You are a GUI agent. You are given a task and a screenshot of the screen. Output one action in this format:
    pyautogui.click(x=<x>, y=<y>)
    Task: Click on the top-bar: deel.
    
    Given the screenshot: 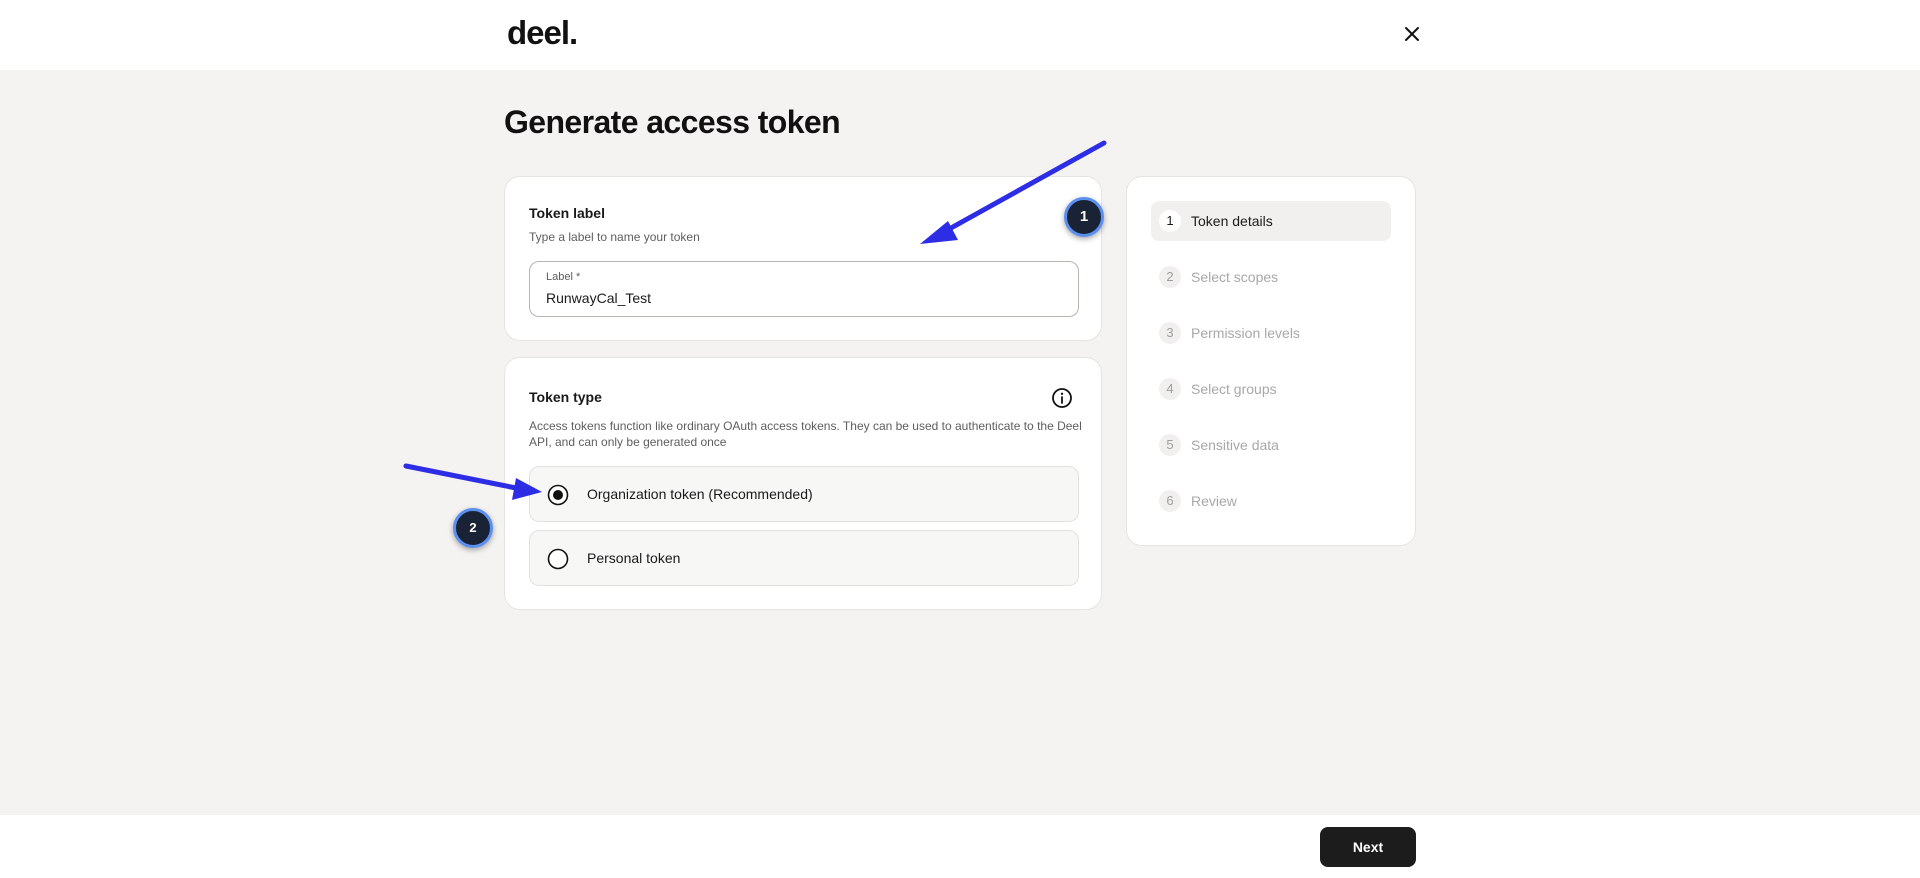 What is the action you would take?
    pyautogui.click(x=960, y=35)
    